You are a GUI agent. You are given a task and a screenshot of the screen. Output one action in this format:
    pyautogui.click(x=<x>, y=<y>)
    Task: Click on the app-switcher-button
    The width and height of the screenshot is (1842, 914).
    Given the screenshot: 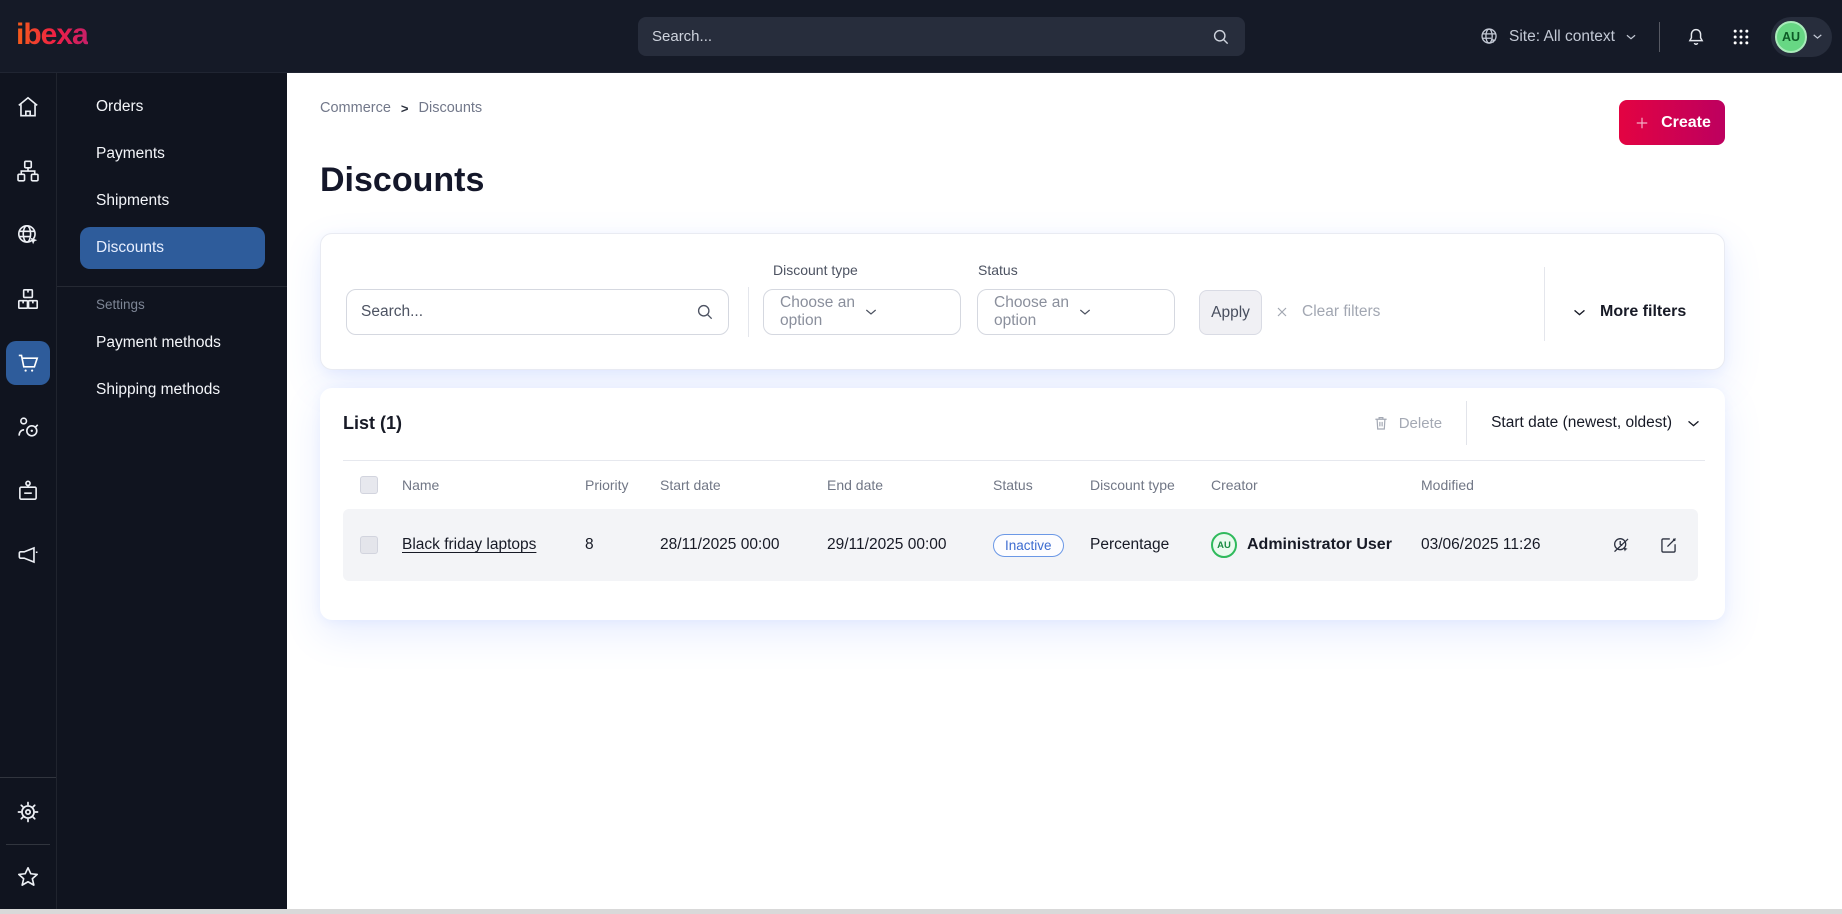 What is the action you would take?
    pyautogui.click(x=1741, y=37)
    